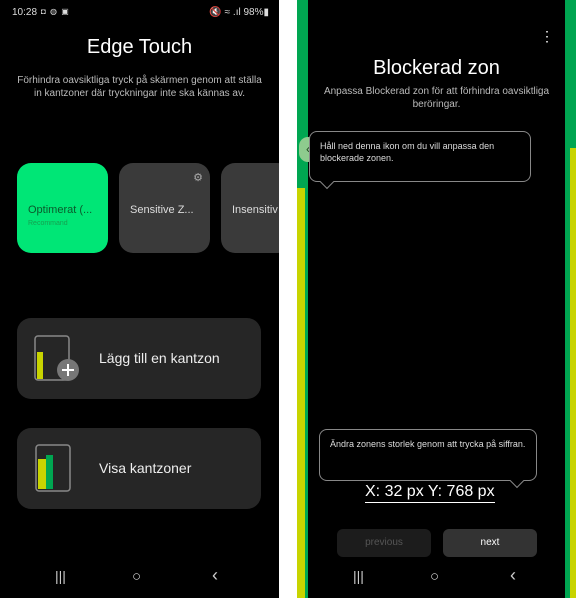 The height and width of the screenshot is (598, 576). Describe the element at coordinates (56, 358) in the screenshot. I see `add-zone-icon` at that location.